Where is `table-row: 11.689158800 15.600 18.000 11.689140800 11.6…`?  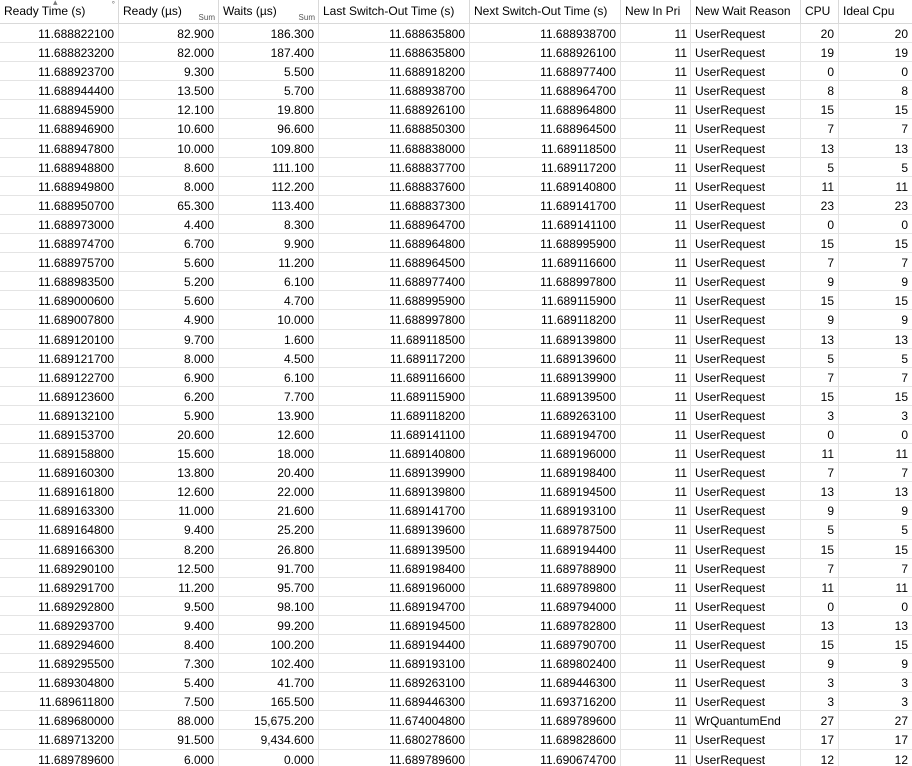 table-row: 11.689158800 15.600 18.000 11.689140800 11.6… is located at coordinates (456, 454).